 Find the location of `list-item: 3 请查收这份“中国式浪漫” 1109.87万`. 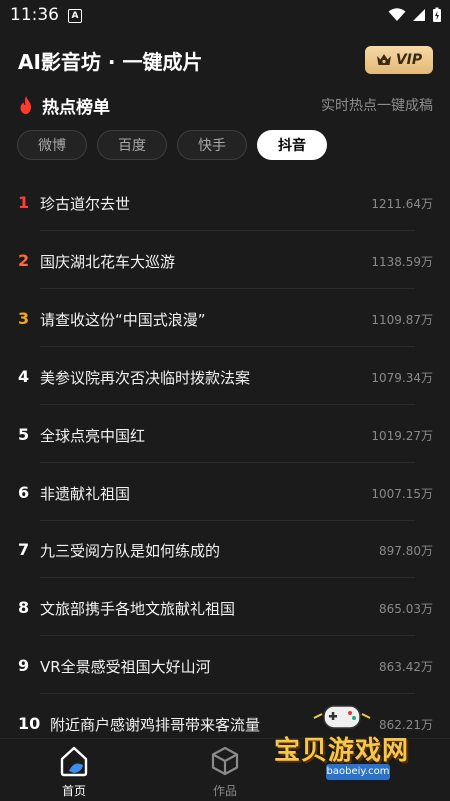

list-item: 3 请查收这份“中国式浪漫” 1109.87万 is located at coordinates (225, 318).